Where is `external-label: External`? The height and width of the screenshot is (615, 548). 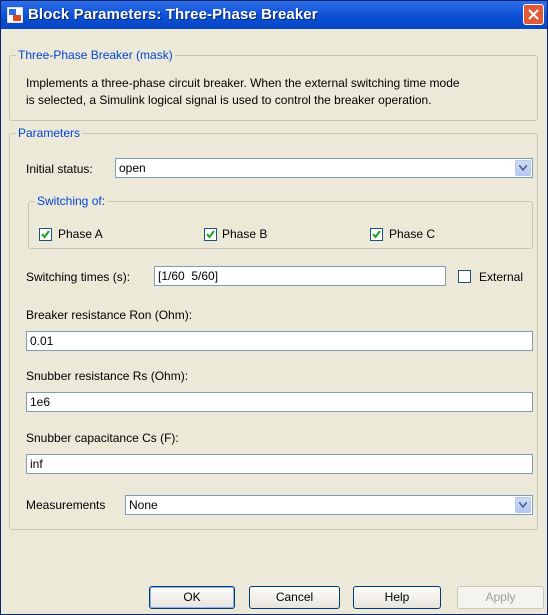 external-label: External is located at coordinates (501, 277).